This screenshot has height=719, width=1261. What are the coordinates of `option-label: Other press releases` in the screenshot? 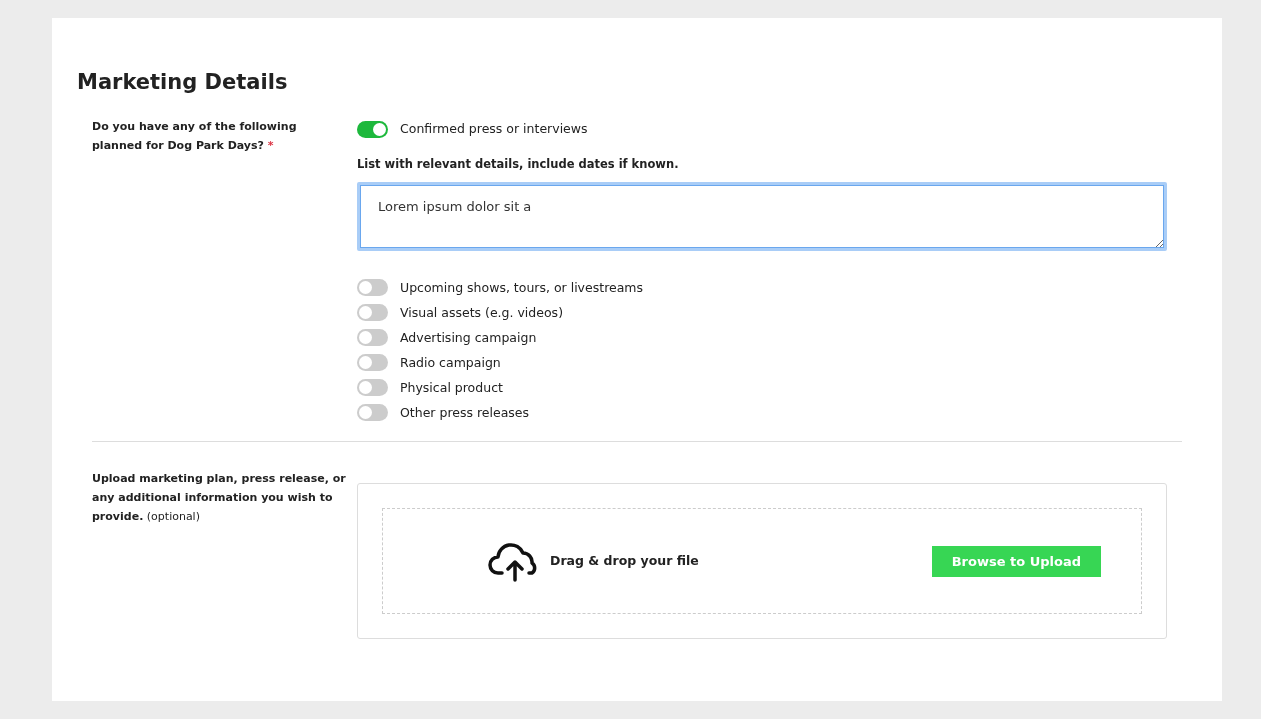 It's located at (465, 412).